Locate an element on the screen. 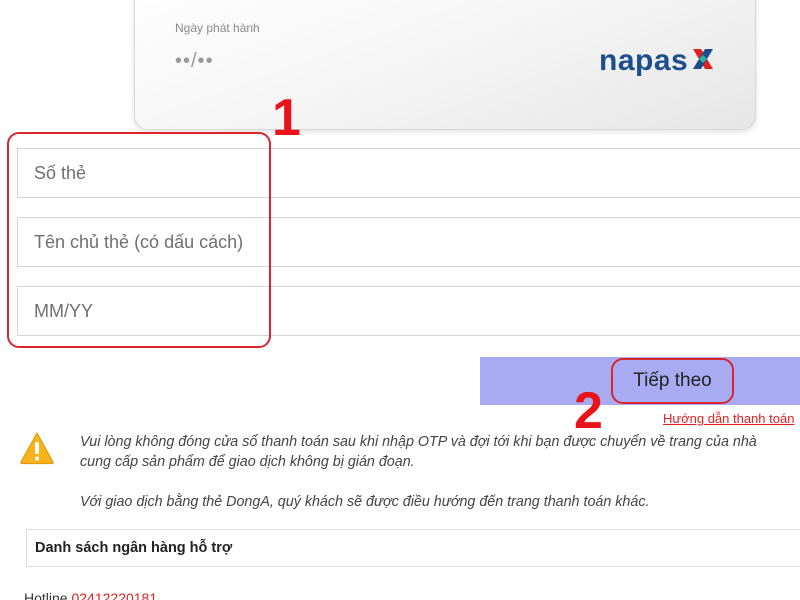 The height and width of the screenshot is (600, 800). napas-mark-icon is located at coordinates (703, 59).